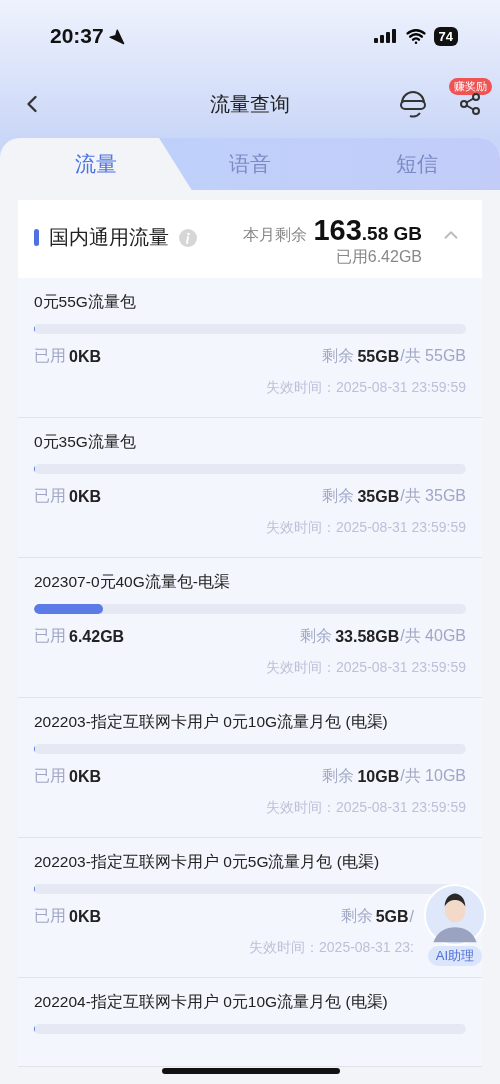  What do you see at coordinates (392, 916) in the screenshot?
I see `remaining-value: 5GB` at bounding box center [392, 916].